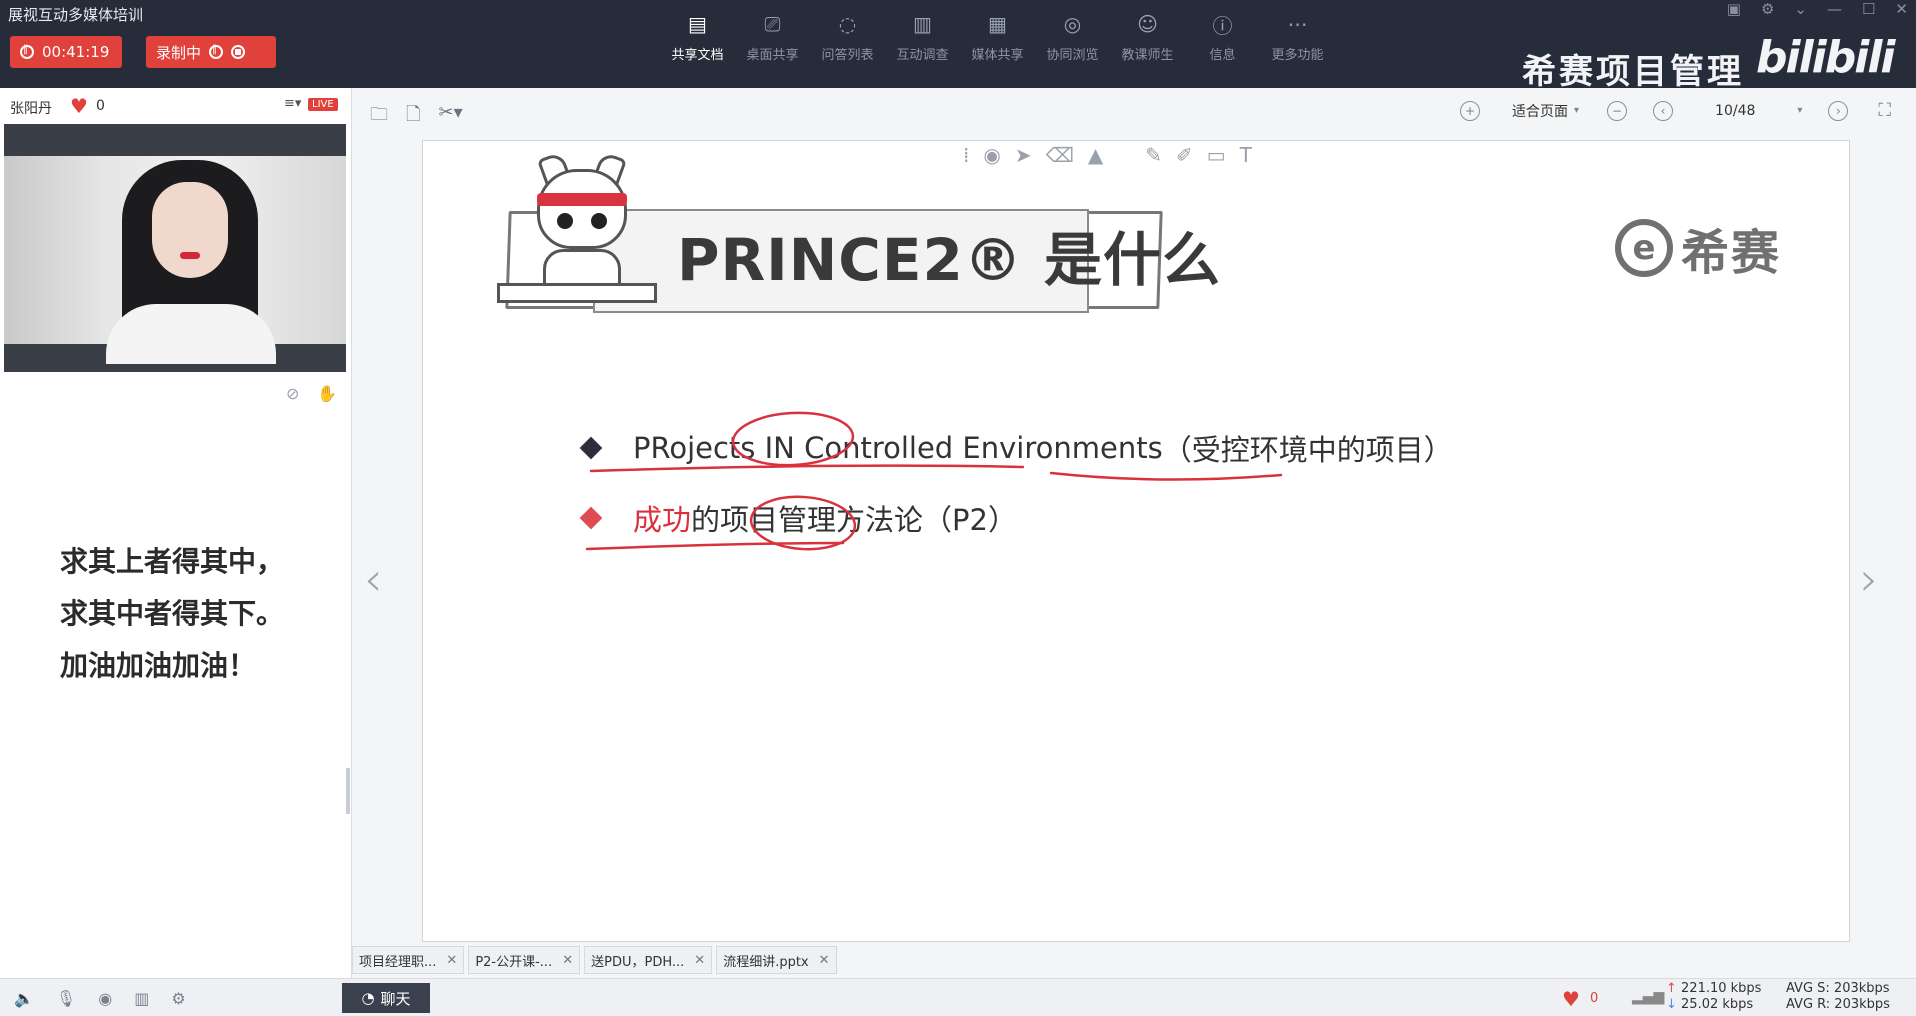  I want to click on toolbar-item-5: ◎ 协同浏览, so click(1072, 37).